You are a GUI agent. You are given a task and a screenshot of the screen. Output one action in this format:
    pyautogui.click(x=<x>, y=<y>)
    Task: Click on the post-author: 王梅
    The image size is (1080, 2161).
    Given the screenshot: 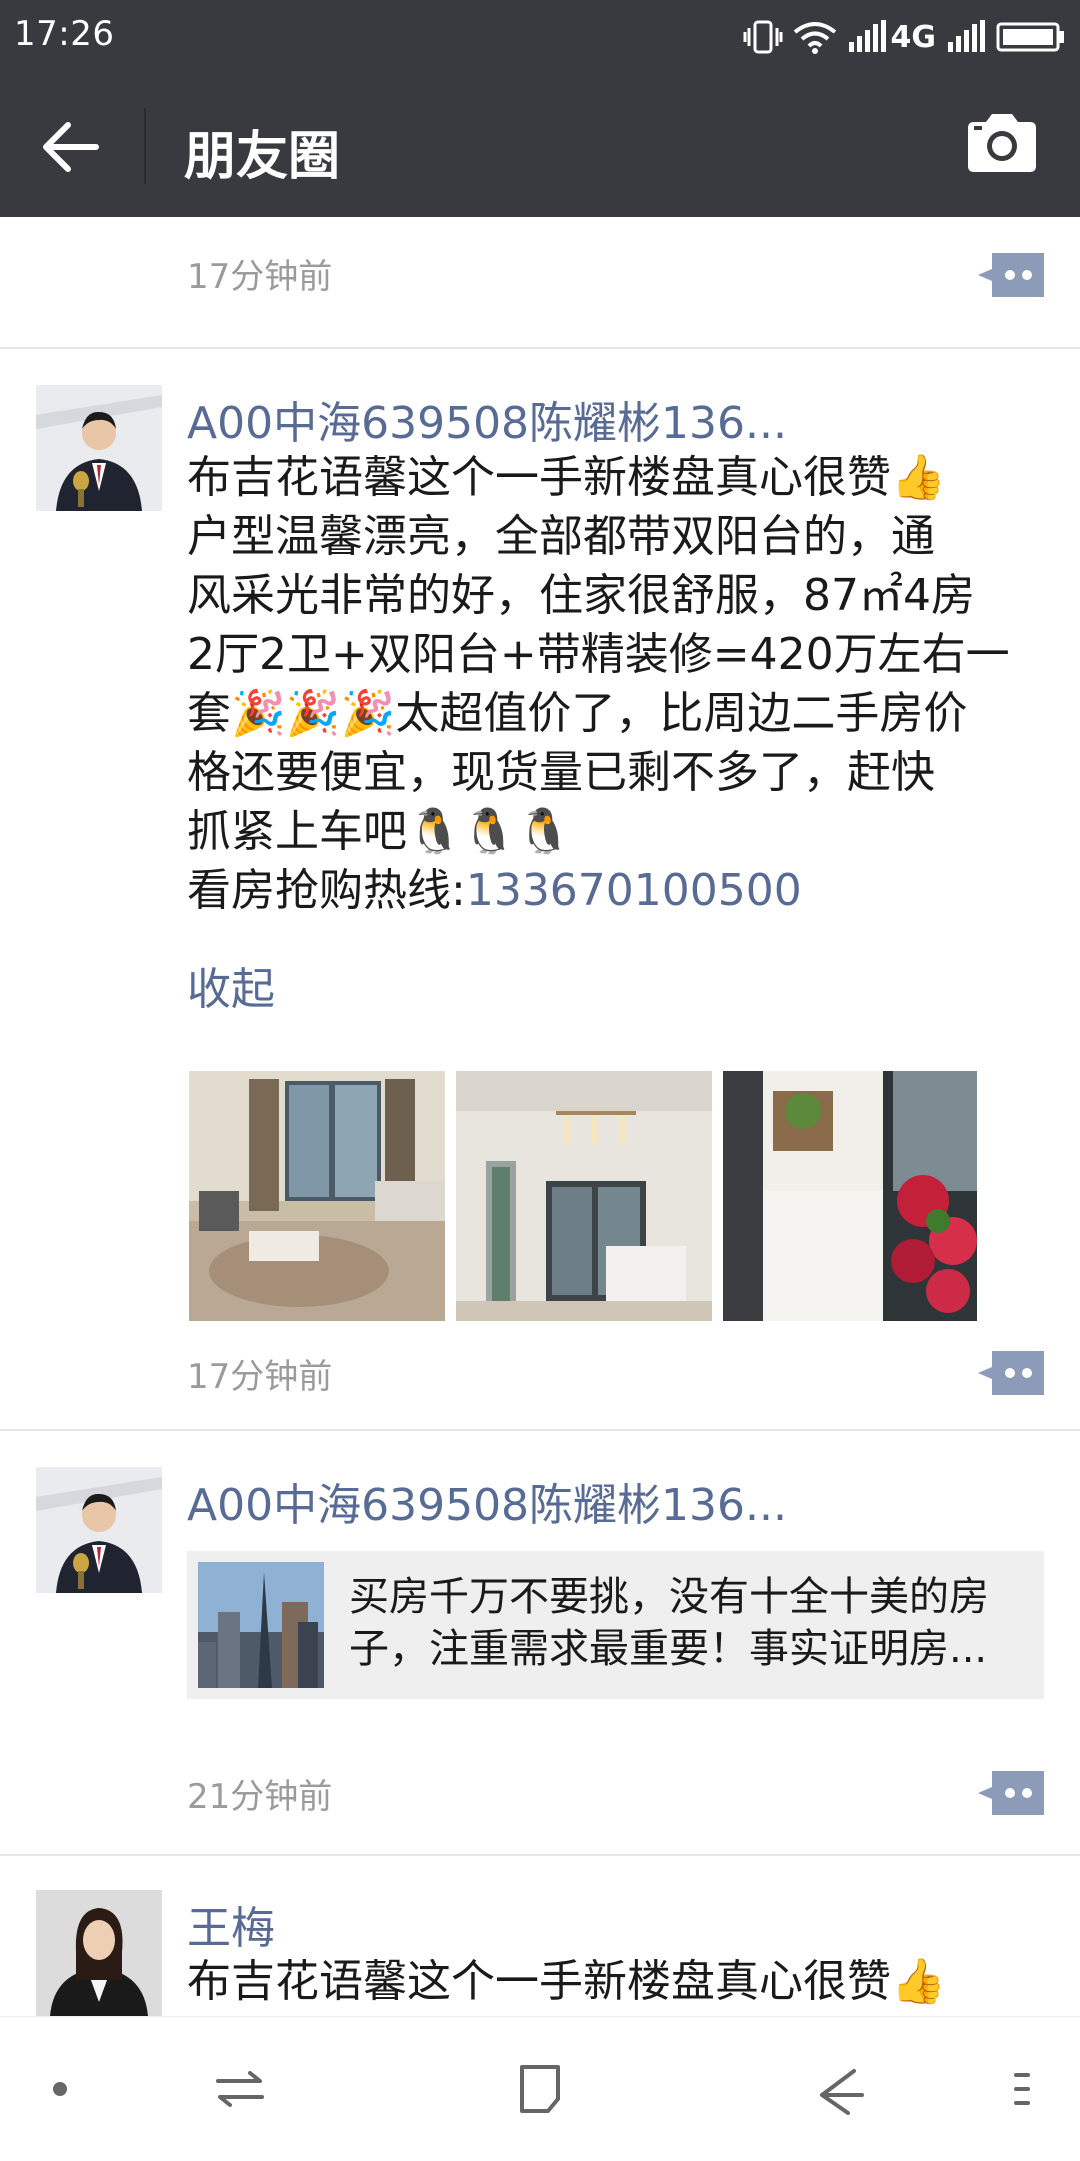 What is the action you would take?
    pyautogui.click(x=231, y=1924)
    